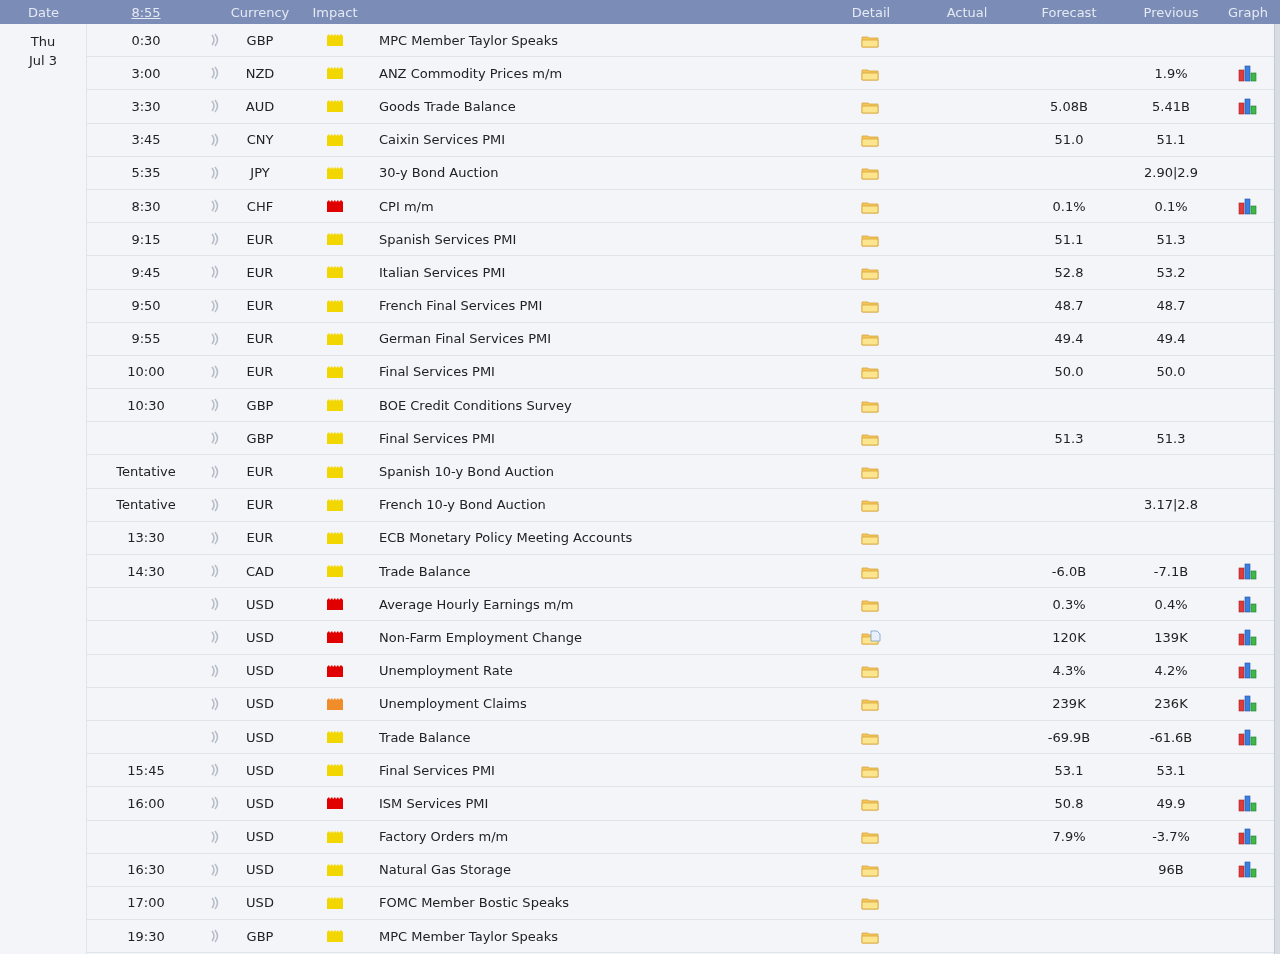  Describe the element at coordinates (146, 405) in the screenshot. I see `event-time: 10:30` at that location.